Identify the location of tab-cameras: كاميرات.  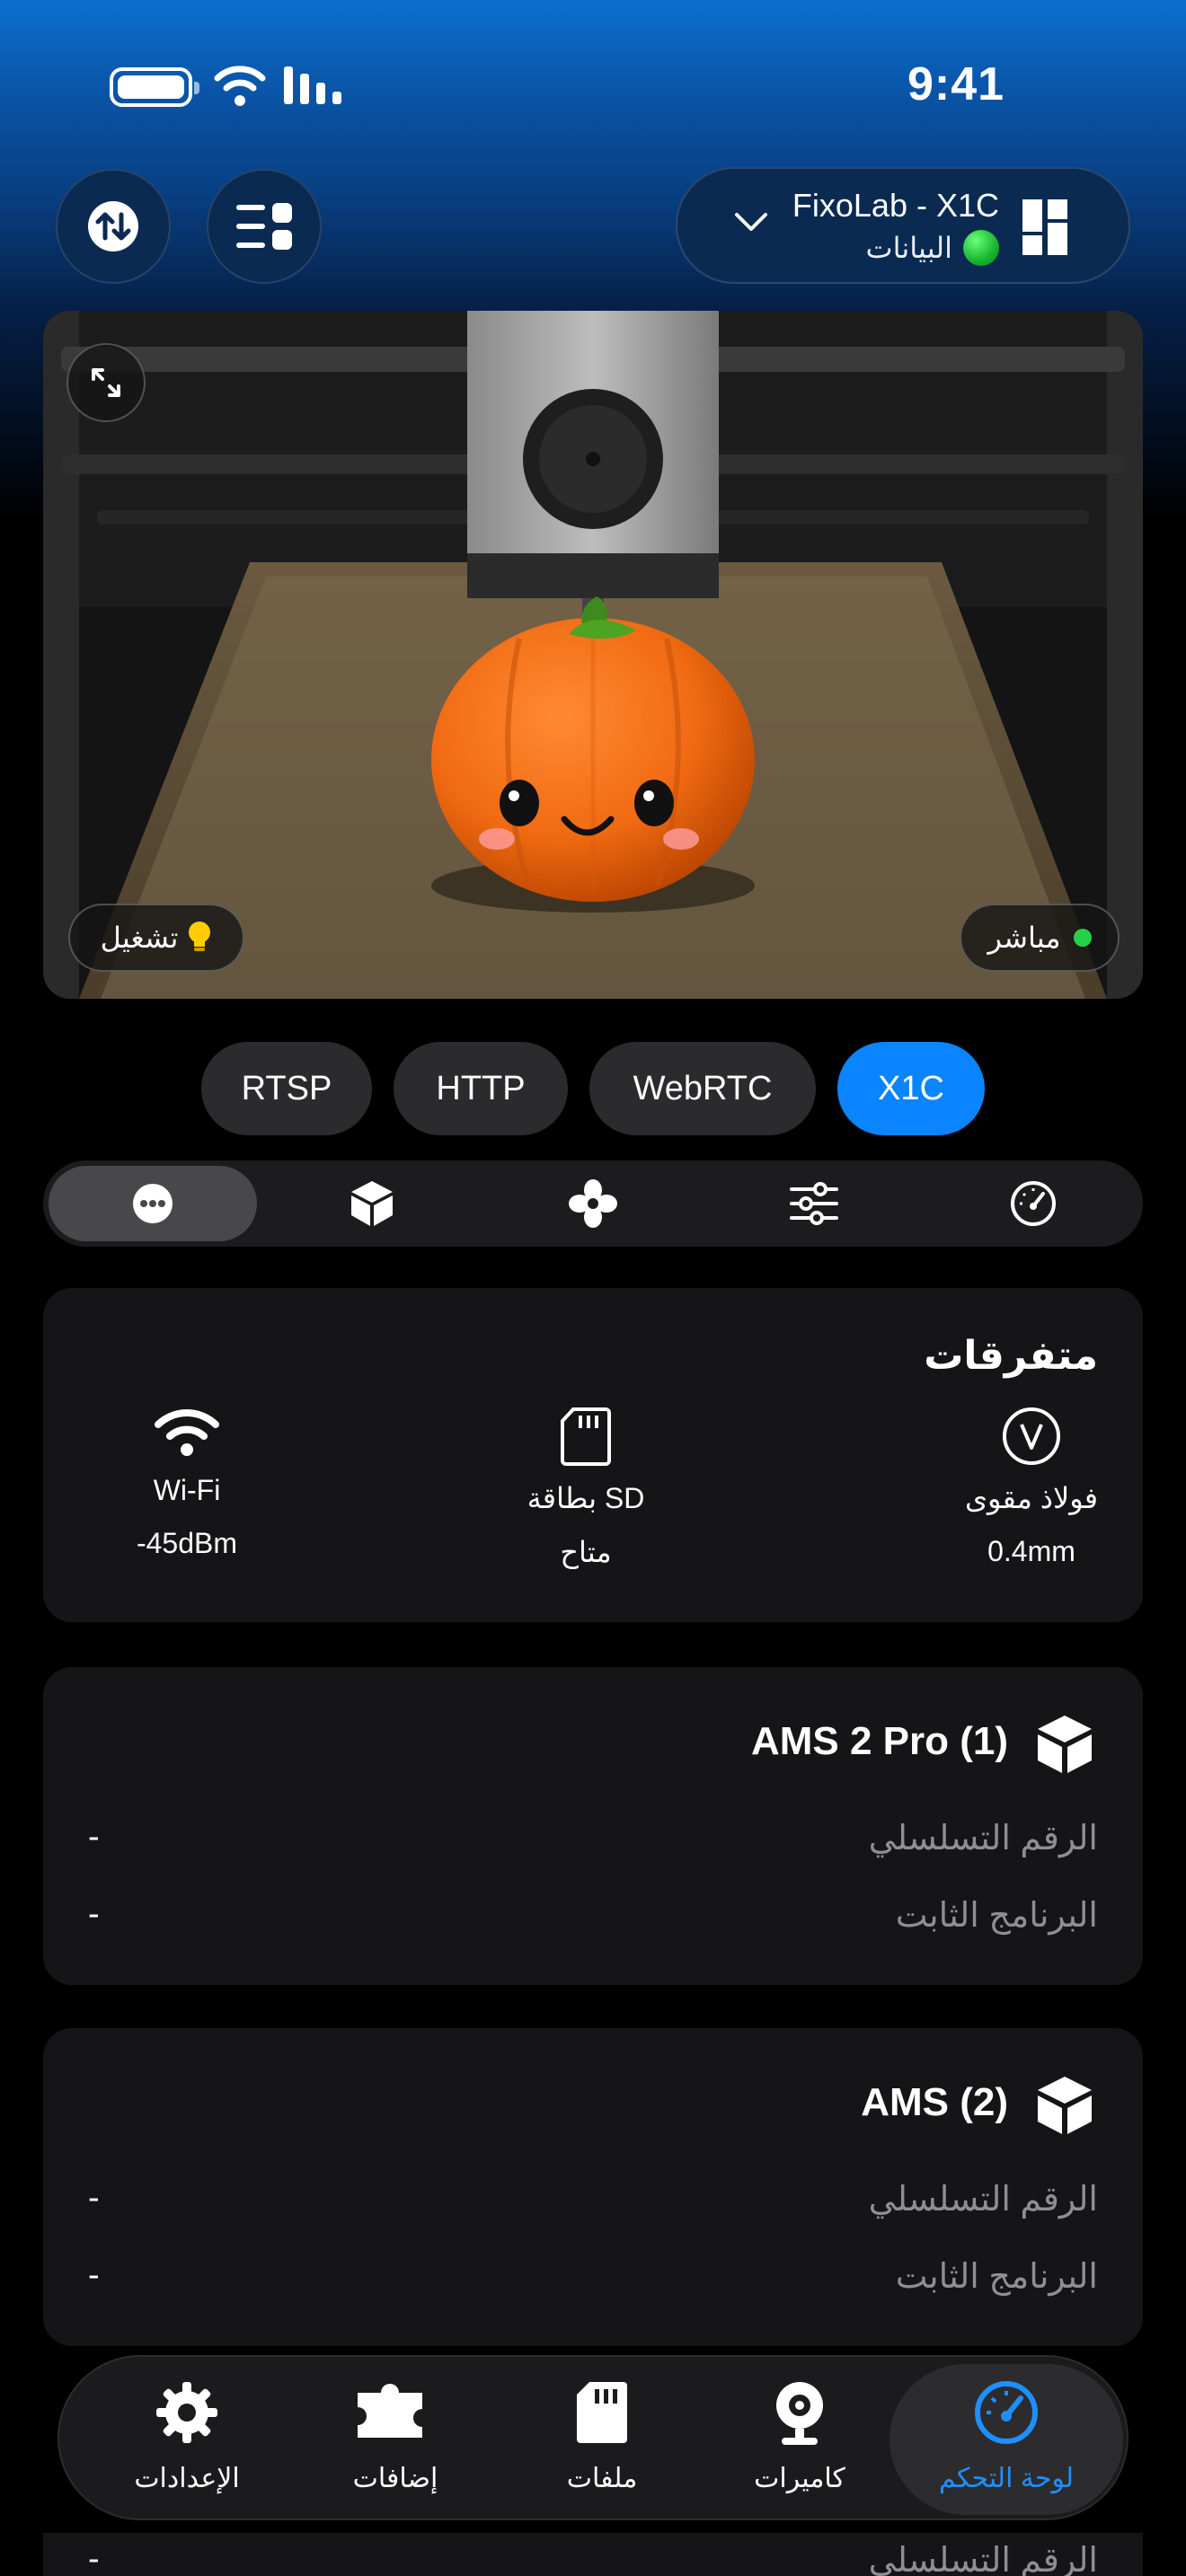
(799, 2439).